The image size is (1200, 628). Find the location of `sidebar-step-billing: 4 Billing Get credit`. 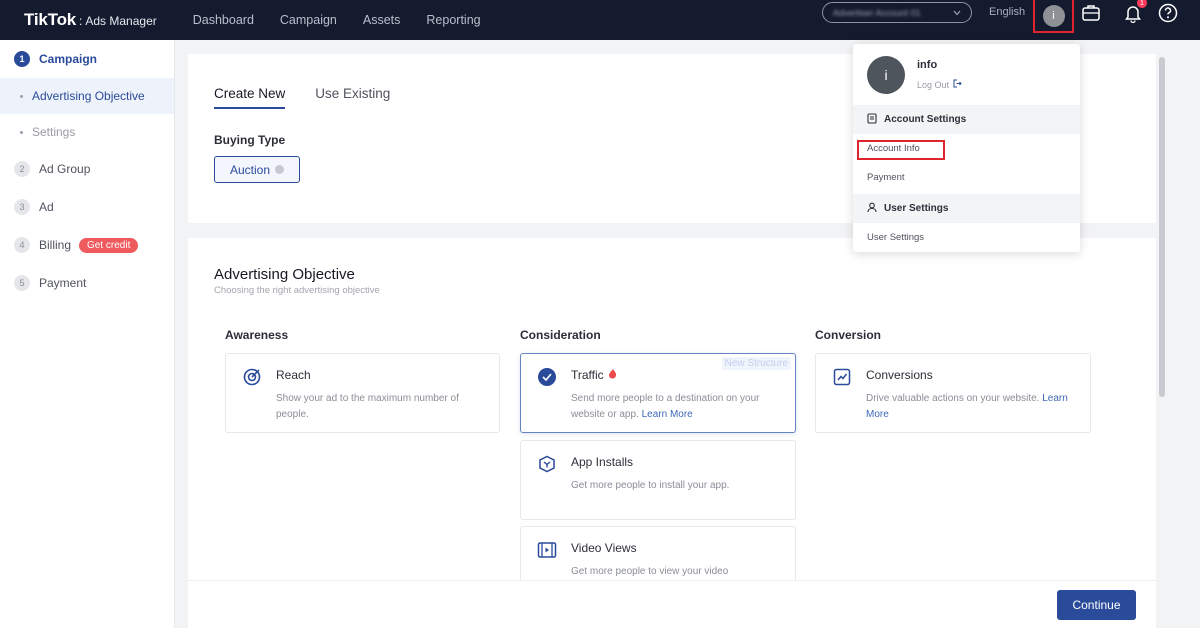

sidebar-step-billing: 4 Billing Get credit is located at coordinates (87, 245).